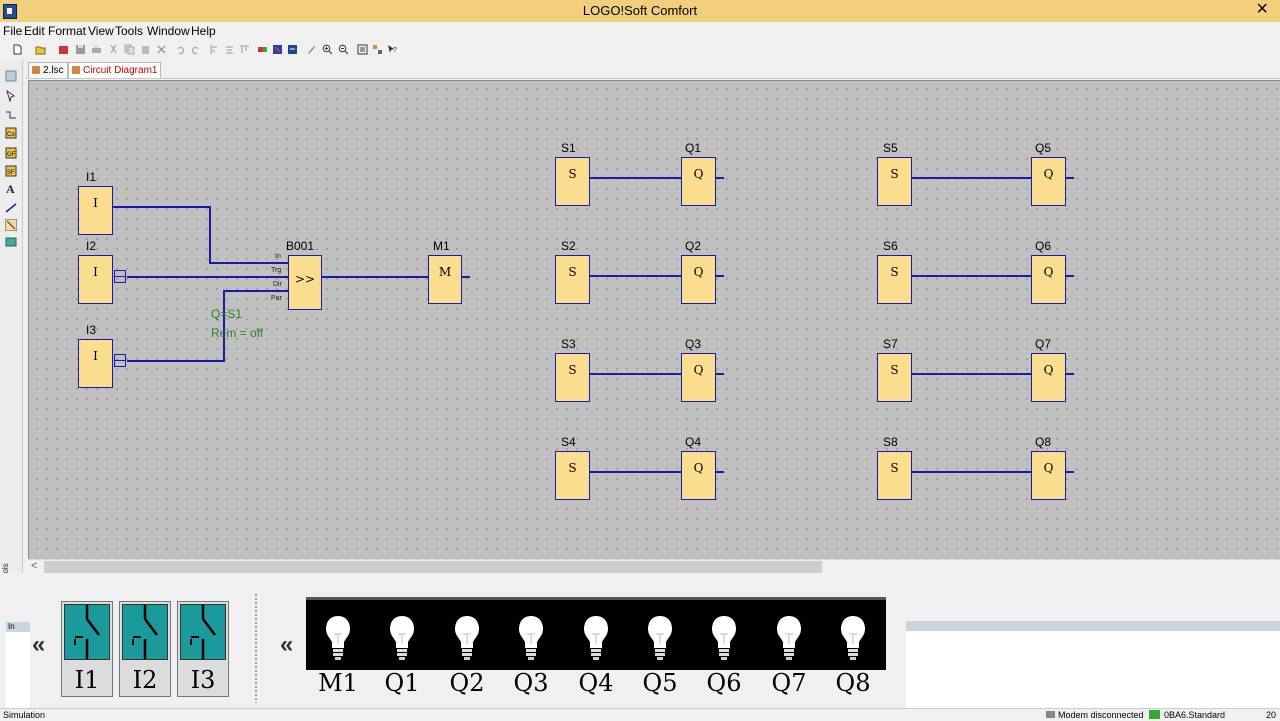 The height and width of the screenshot is (721, 1280). What do you see at coordinates (145, 649) in the screenshot?
I see `input-switch-i2: I2` at bounding box center [145, 649].